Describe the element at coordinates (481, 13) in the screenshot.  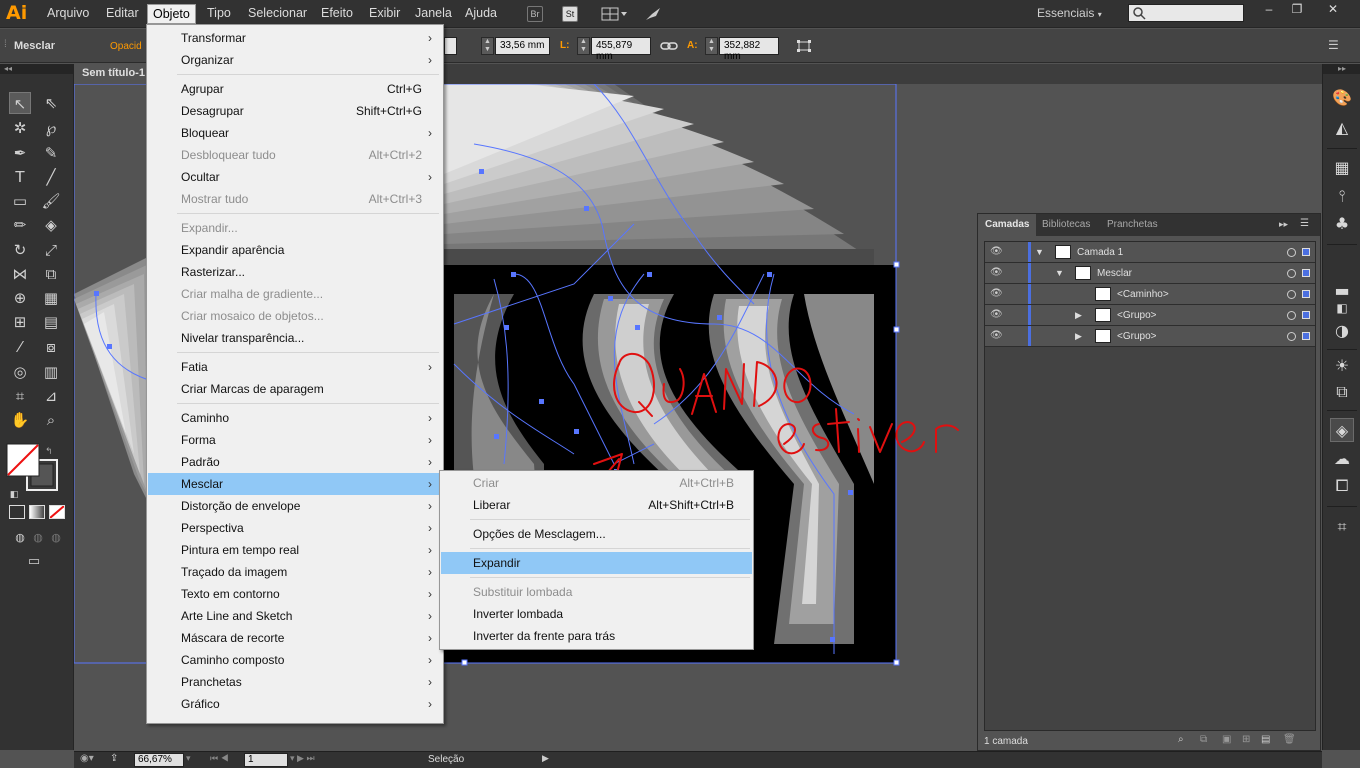
I see `menu-ajuda: Ajuda` at that location.